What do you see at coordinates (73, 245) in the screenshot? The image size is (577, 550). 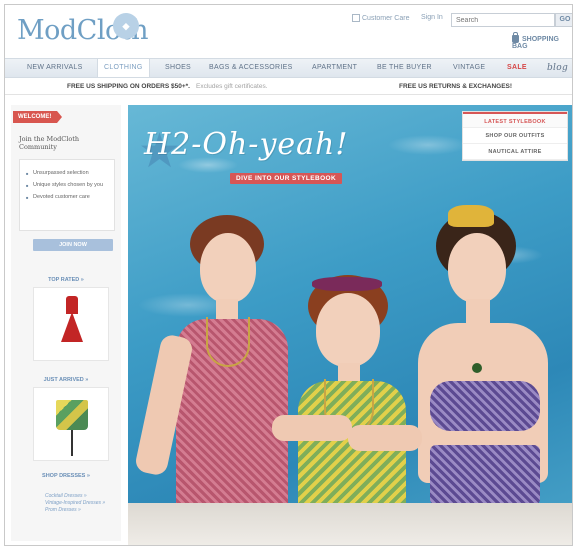 I see `join-now-button: JOIN NOW` at bounding box center [73, 245].